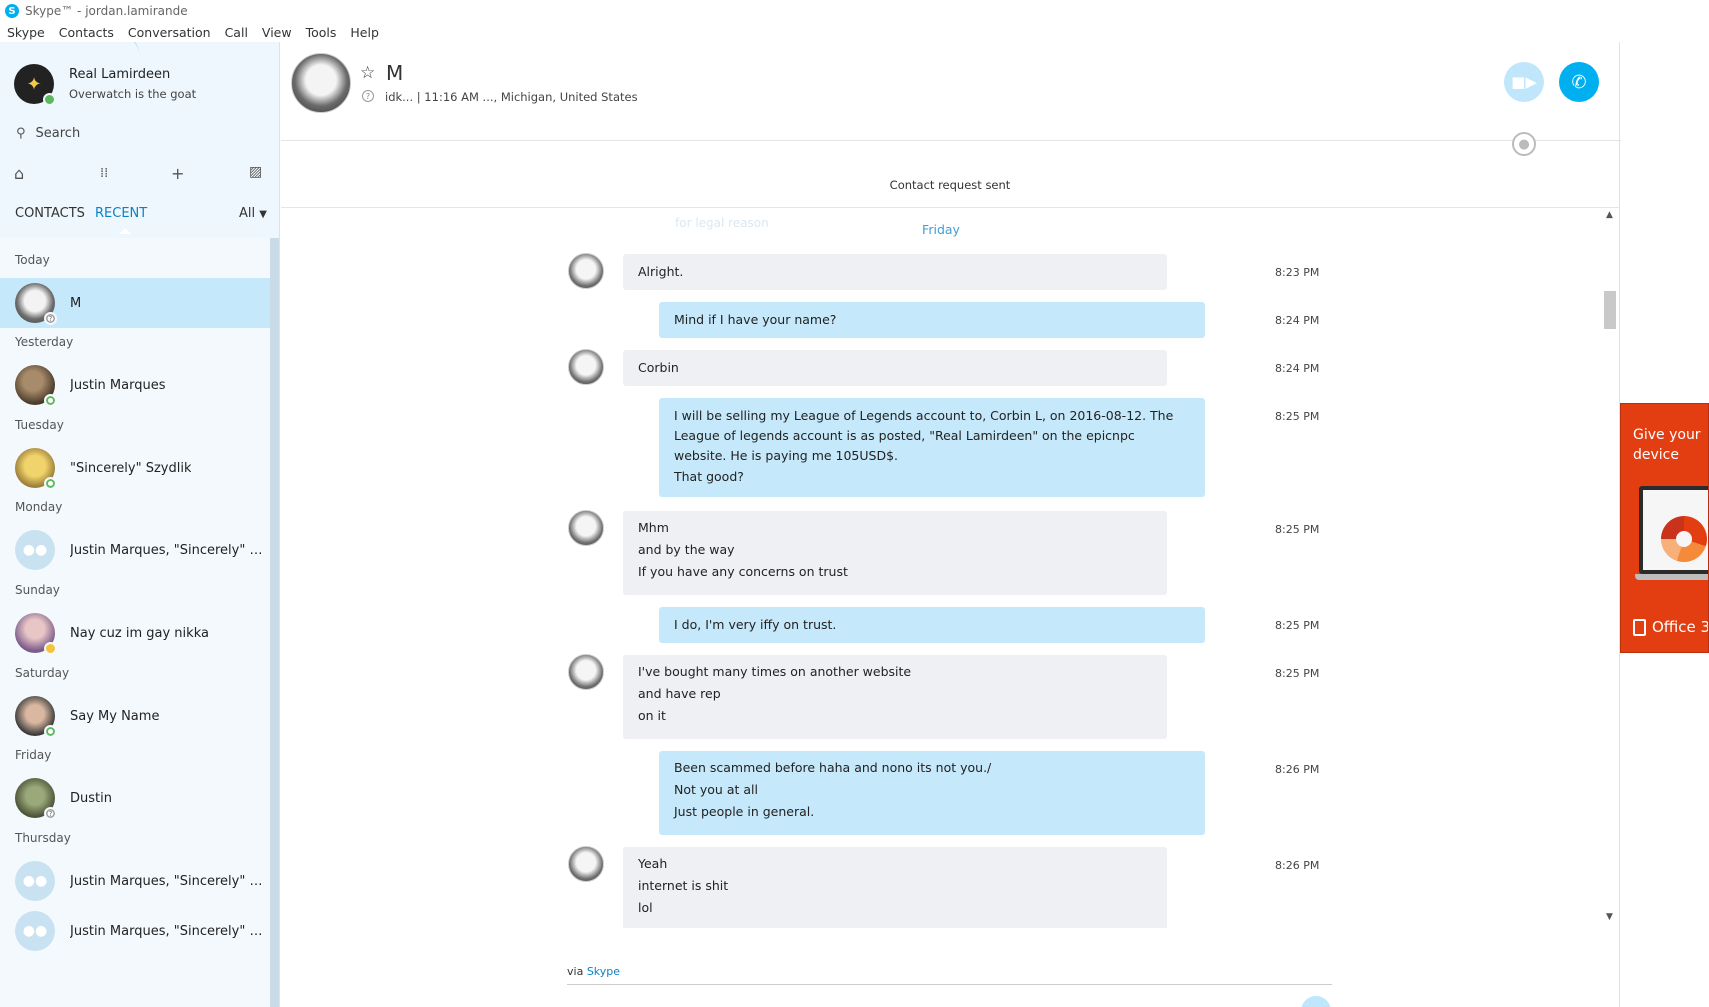  Describe the element at coordinates (755, 319) in the screenshot. I see `message-text: Mind if I have your name?` at that location.